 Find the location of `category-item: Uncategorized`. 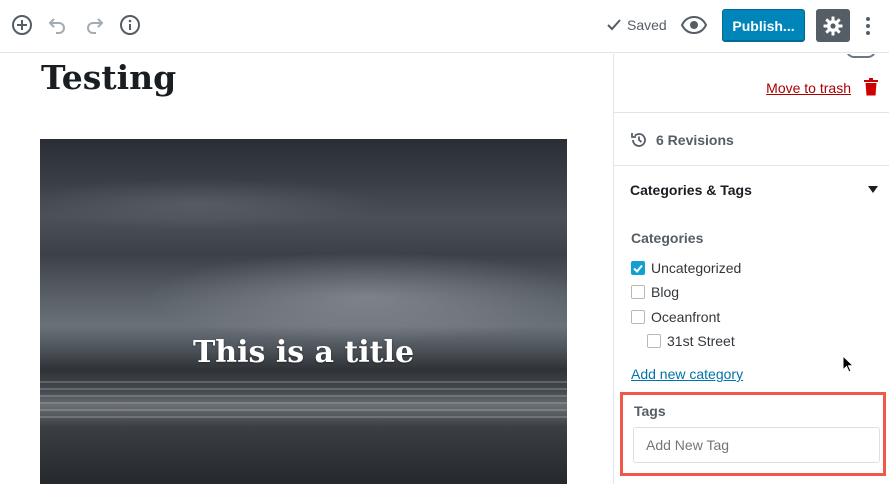

category-item: Uncategorized is located at coordinates (686, 268).